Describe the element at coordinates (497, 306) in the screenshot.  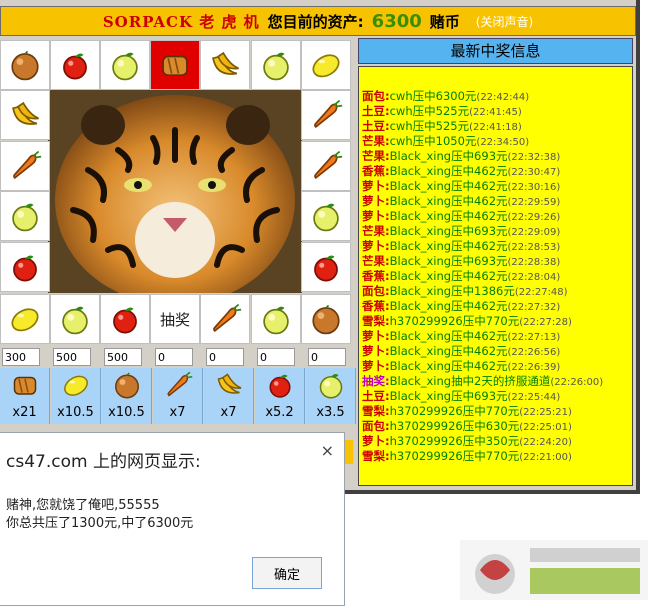
I see `winner-row: 香蕉:Black_xing压中462元(22:27:32)` at that location.